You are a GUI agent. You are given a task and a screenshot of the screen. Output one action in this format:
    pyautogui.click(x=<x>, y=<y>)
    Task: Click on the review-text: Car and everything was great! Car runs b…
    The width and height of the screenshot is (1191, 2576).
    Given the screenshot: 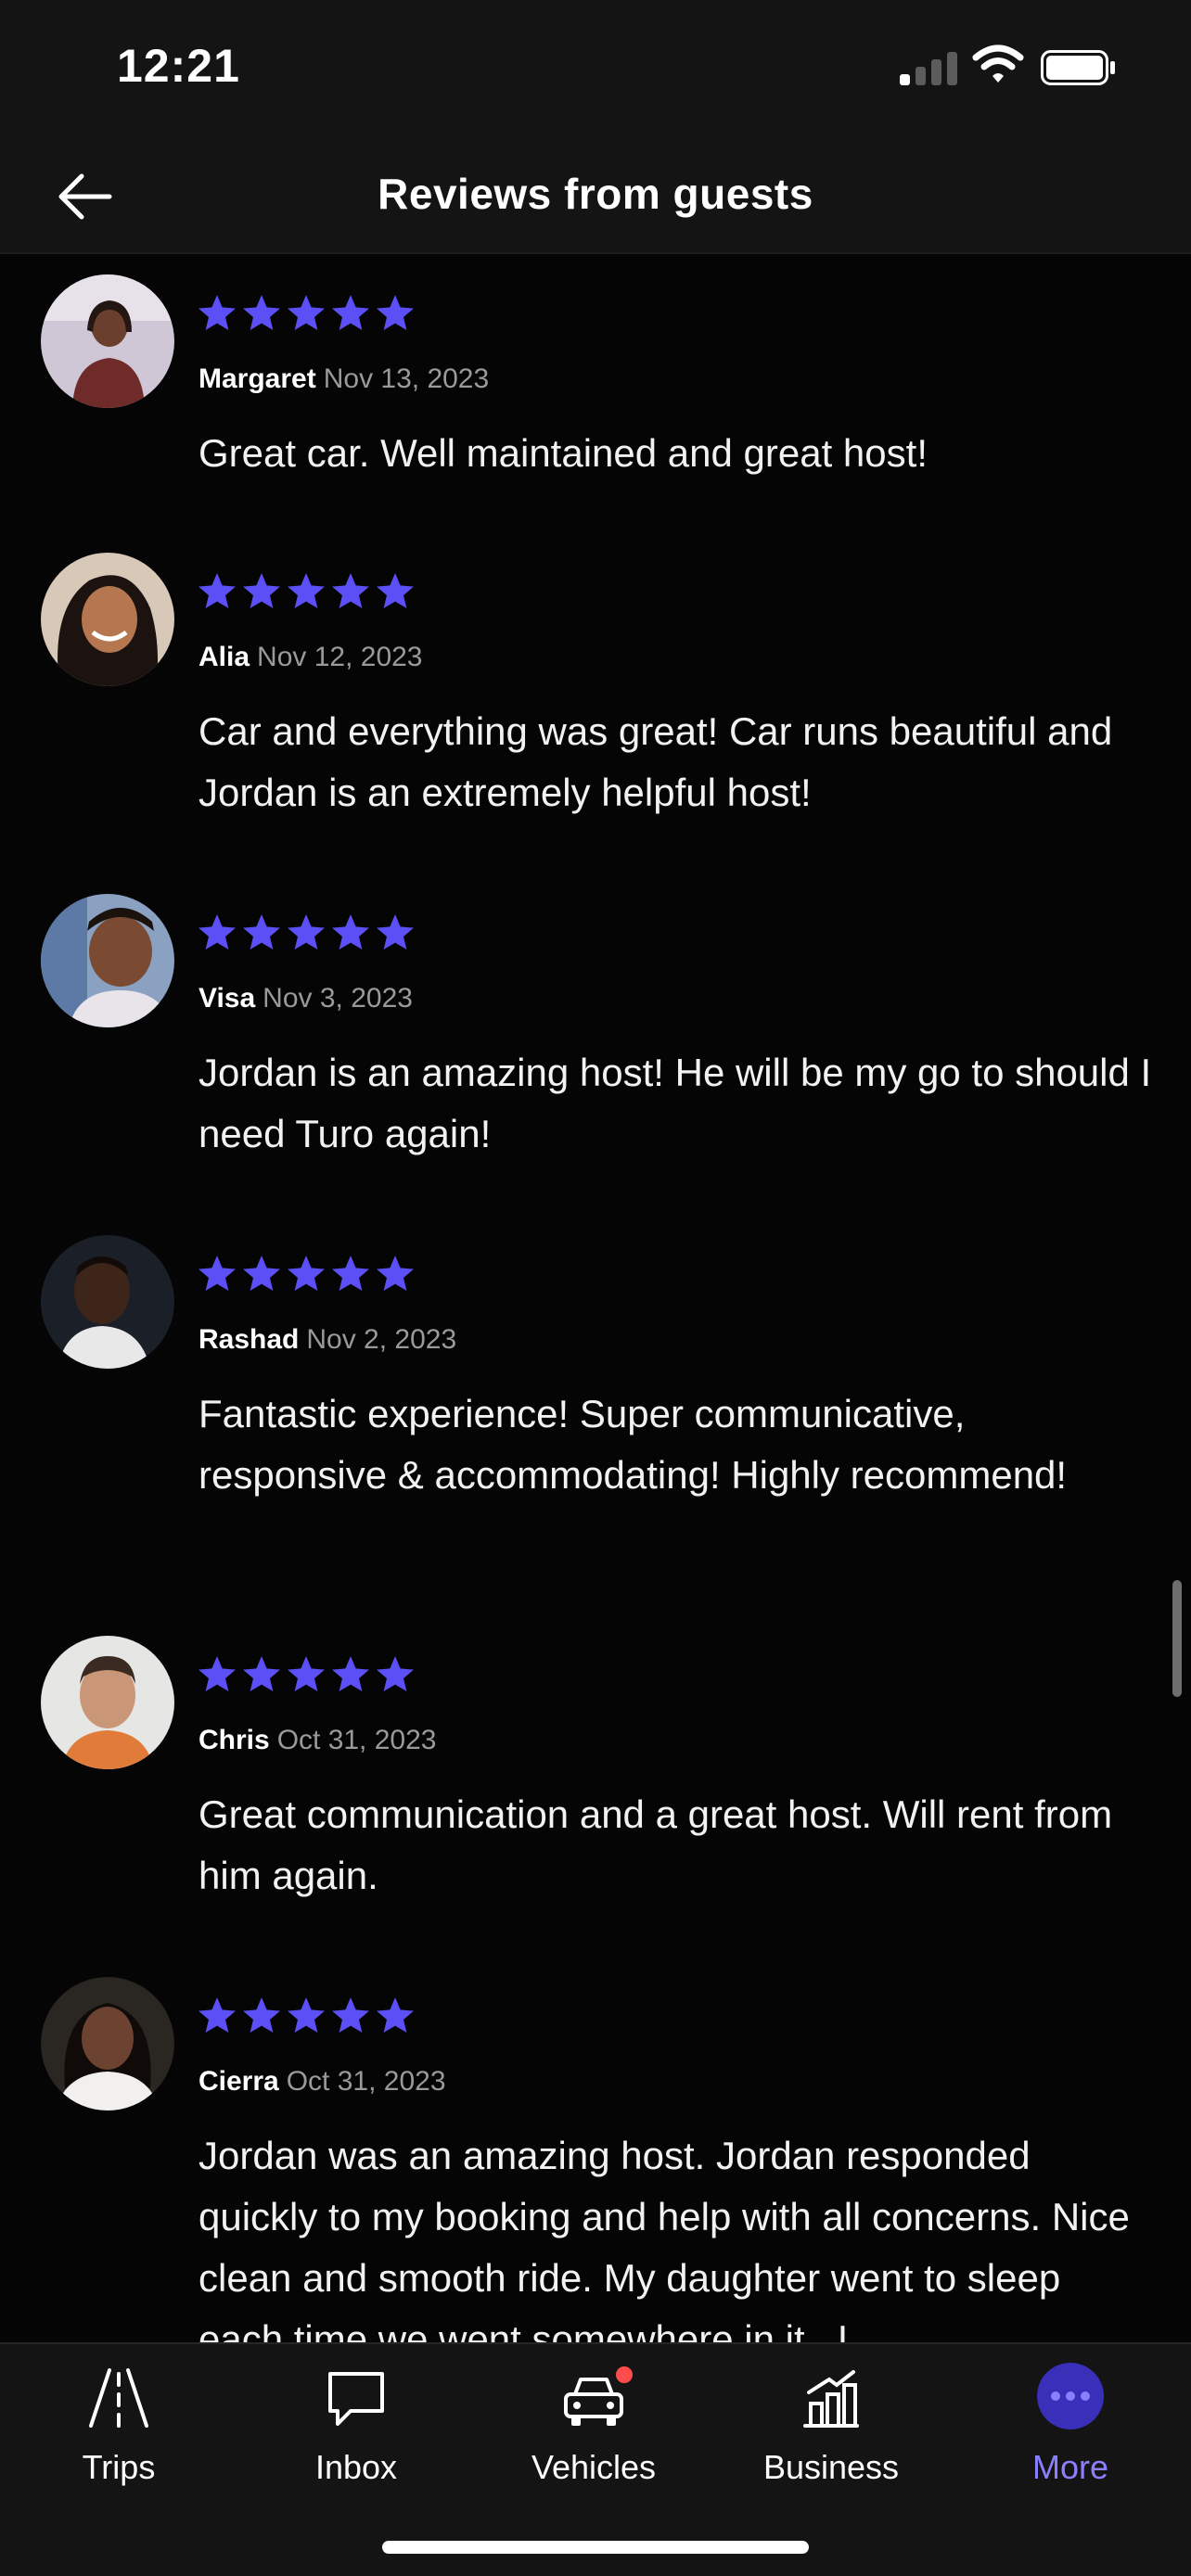 What is the action you would take?
    pyautogui.click(x=655, y=762)
    